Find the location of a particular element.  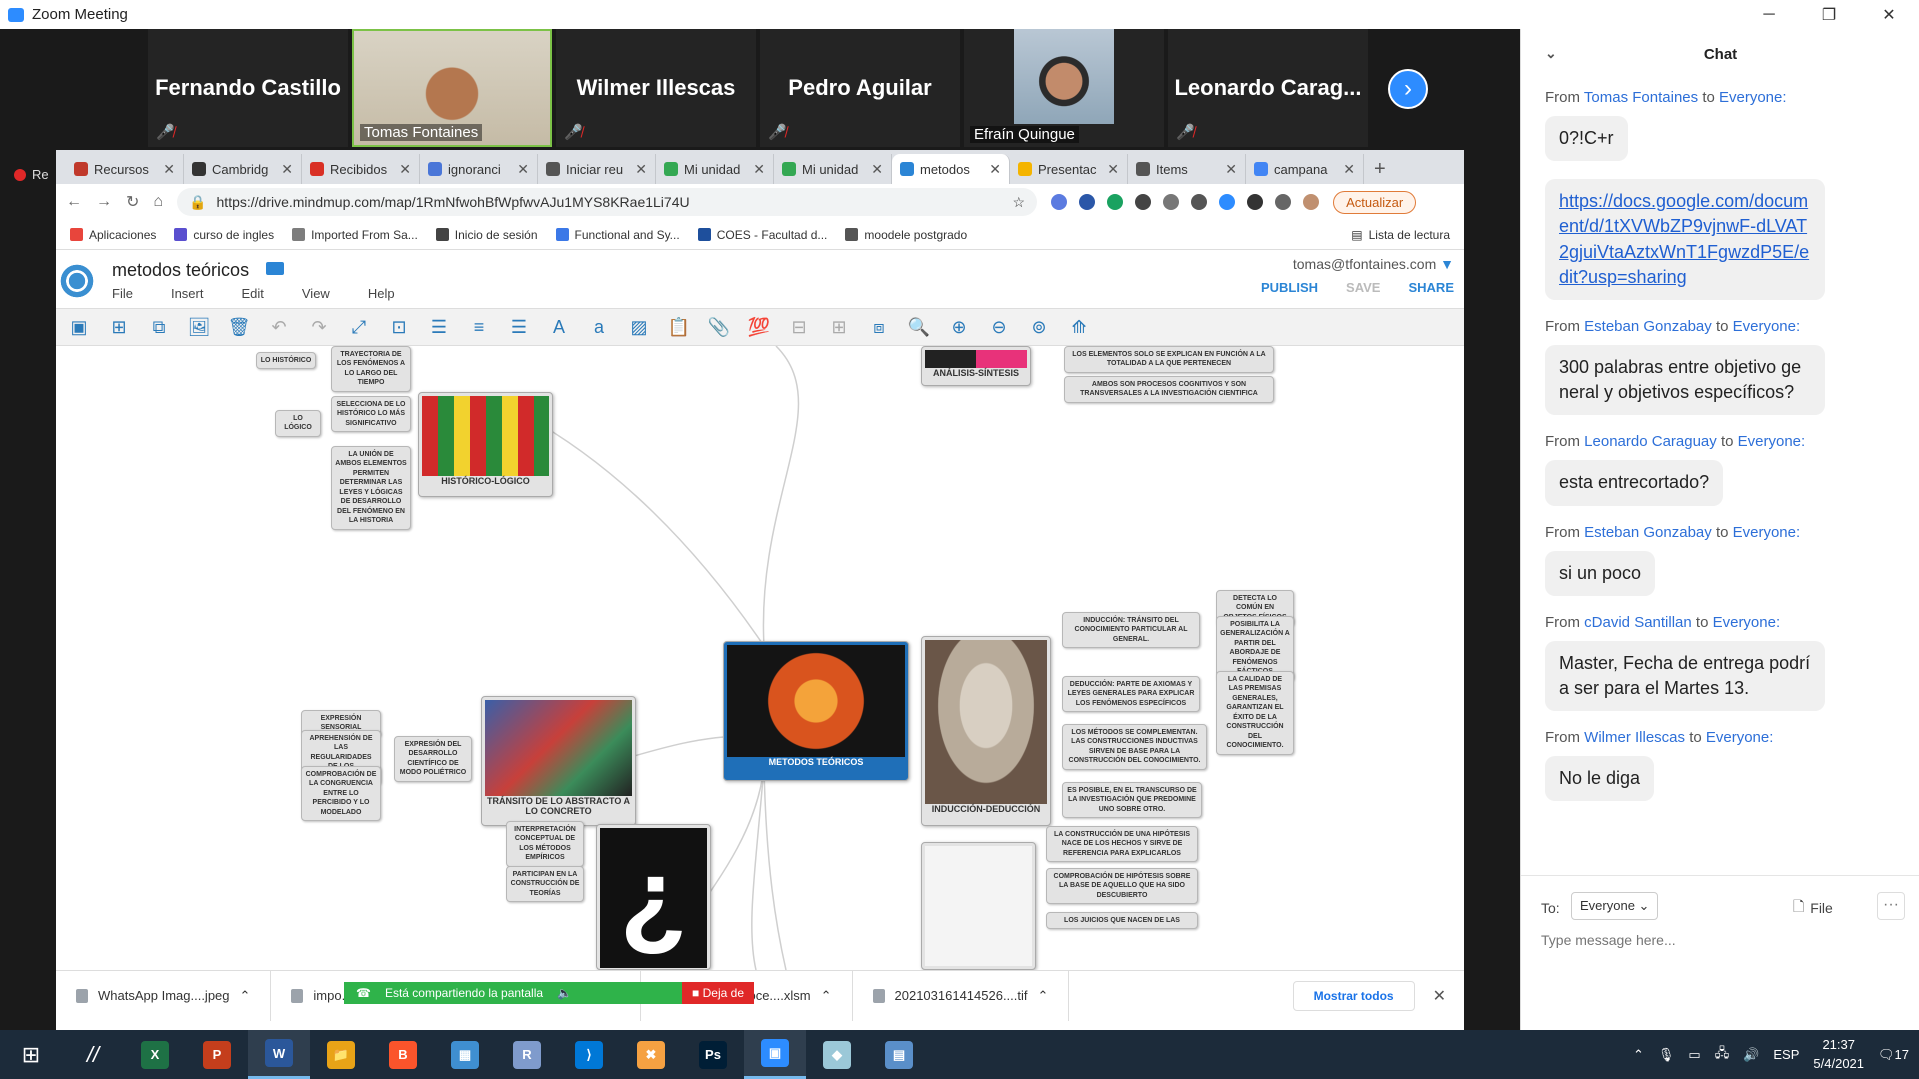

participant-tile: Fernando Castillo 🎤̸ is located at coordinates (248, 88).